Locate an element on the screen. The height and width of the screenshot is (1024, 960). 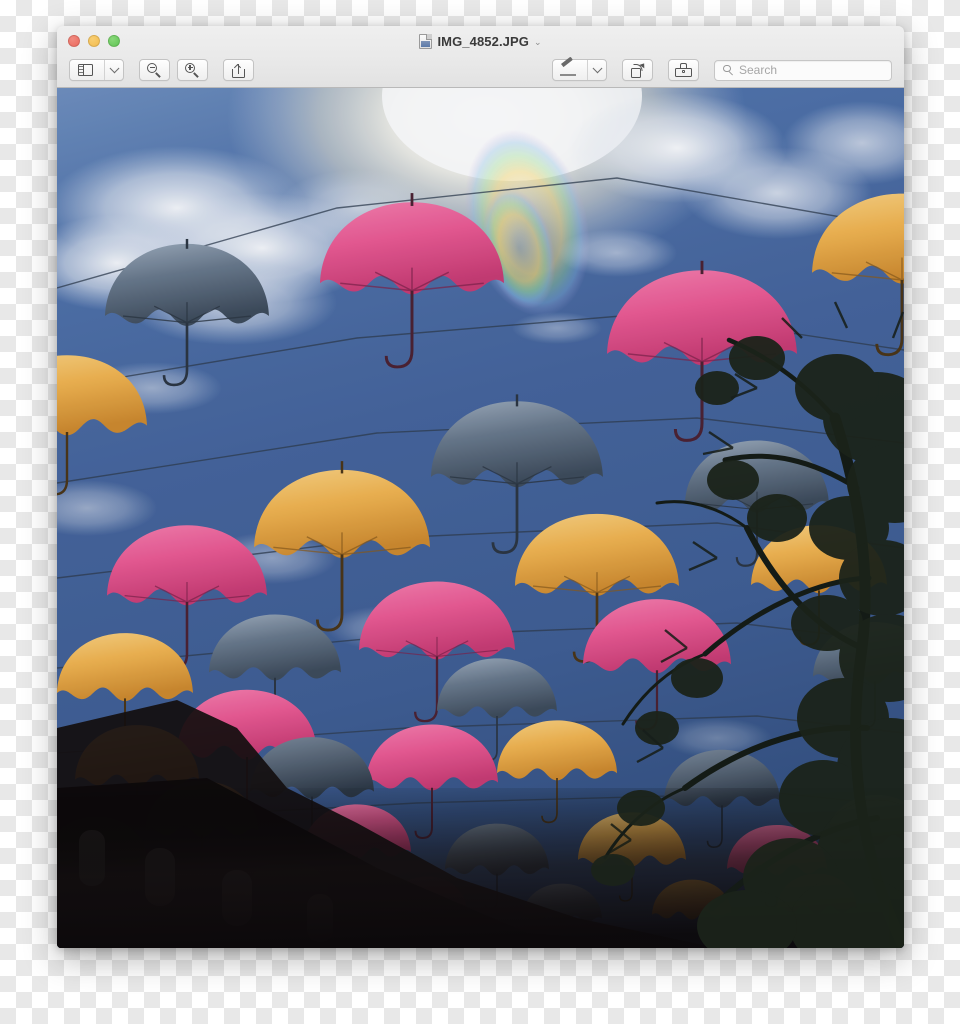
traffic-light-group is located at coordinates (94, 41).